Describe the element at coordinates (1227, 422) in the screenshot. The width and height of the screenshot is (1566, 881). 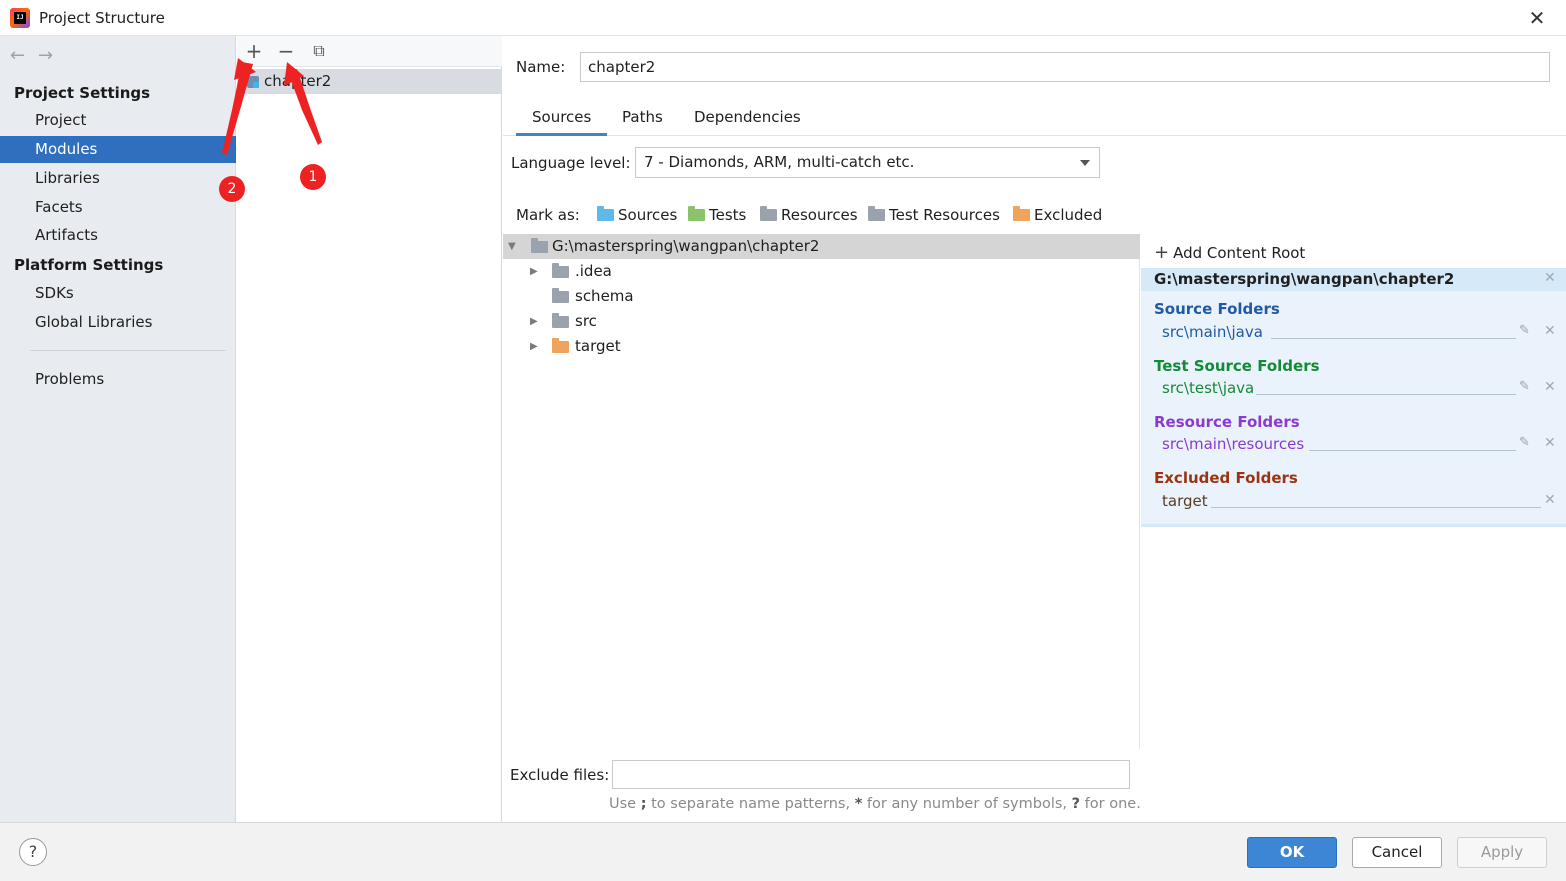
I see `resource-folders-title: Resource Folders` at that location.